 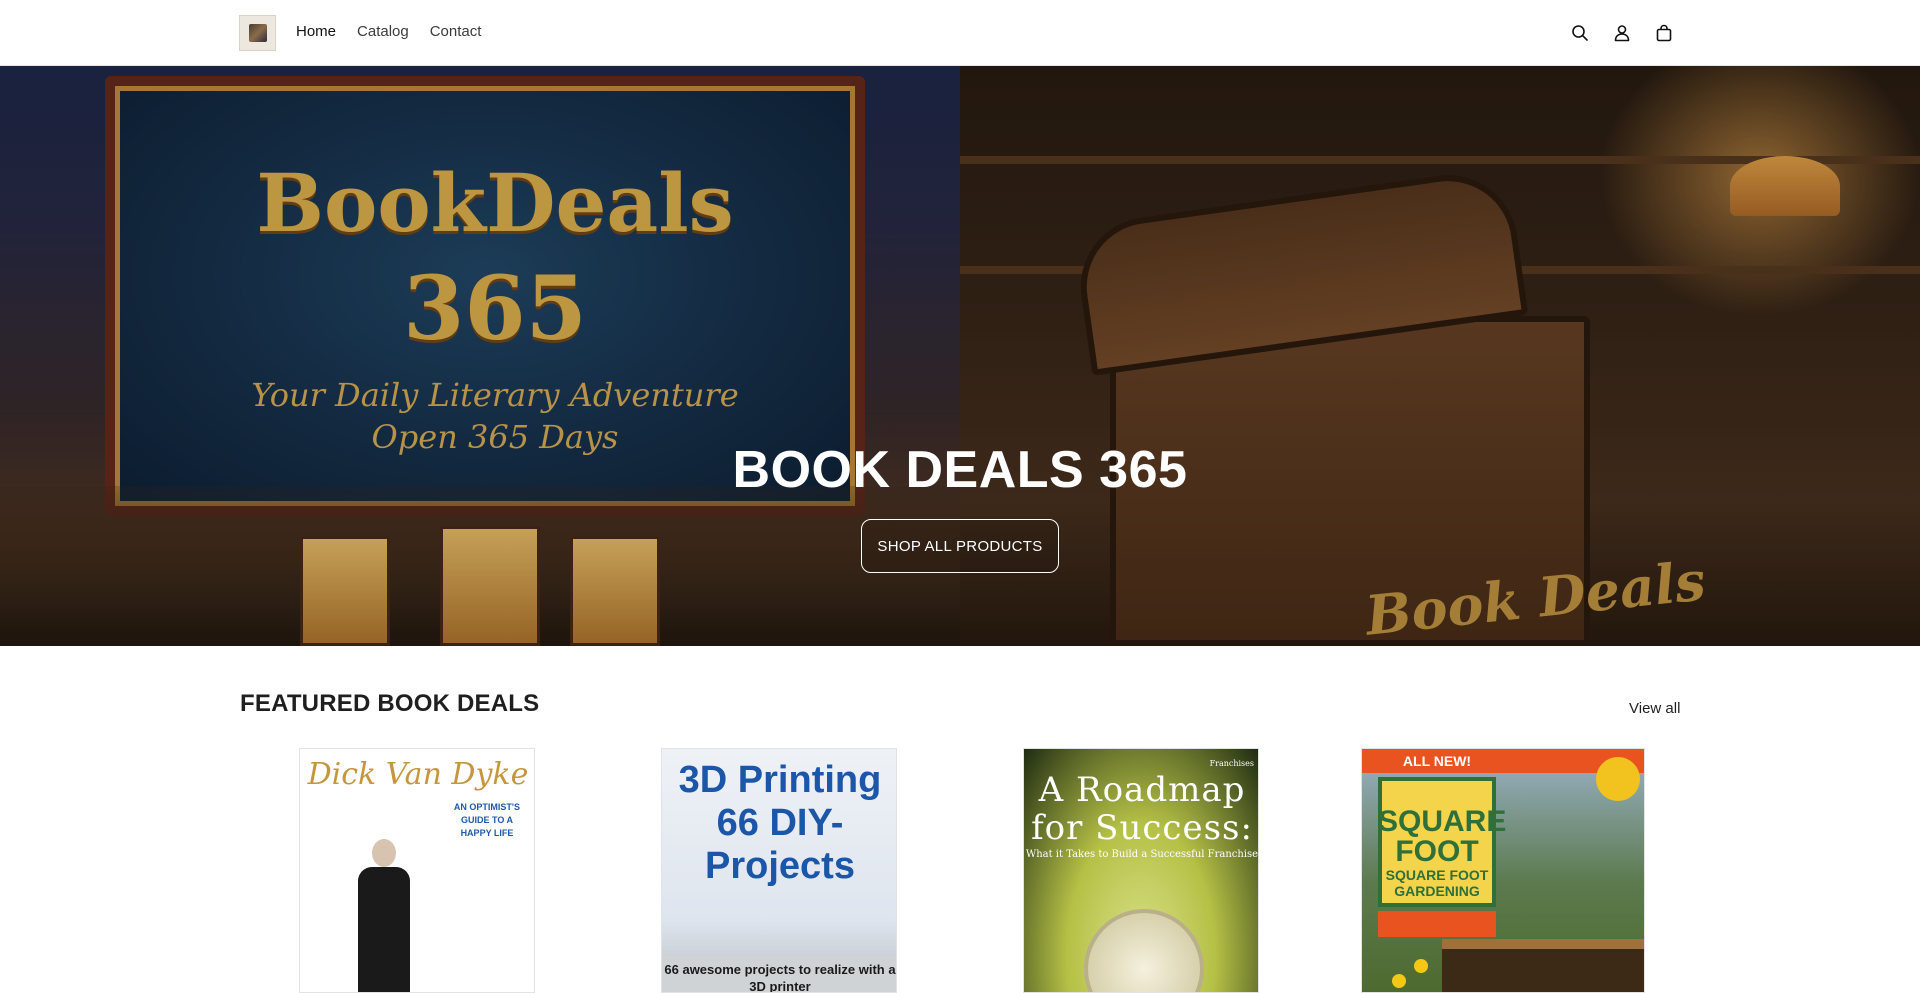 I want to click on site-header: Home Catalog Contact, so click(x=960, y=33).